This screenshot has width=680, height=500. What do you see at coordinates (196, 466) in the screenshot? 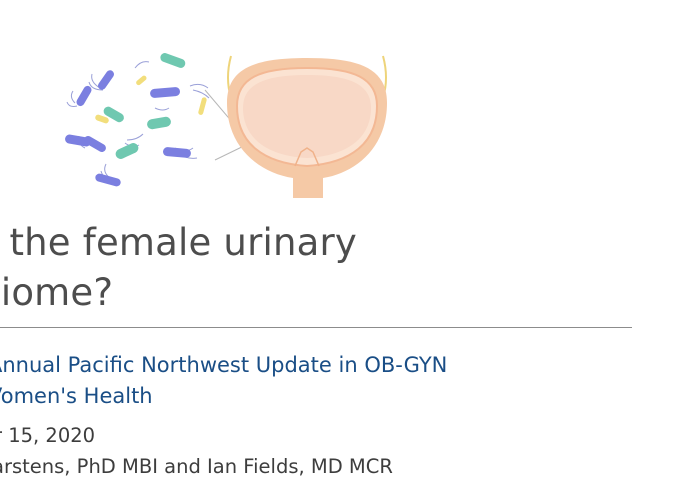
I see `authors-line: arstens, PhD MBI and Ian Fields, MD MCR` at bounding box center [196, 466].